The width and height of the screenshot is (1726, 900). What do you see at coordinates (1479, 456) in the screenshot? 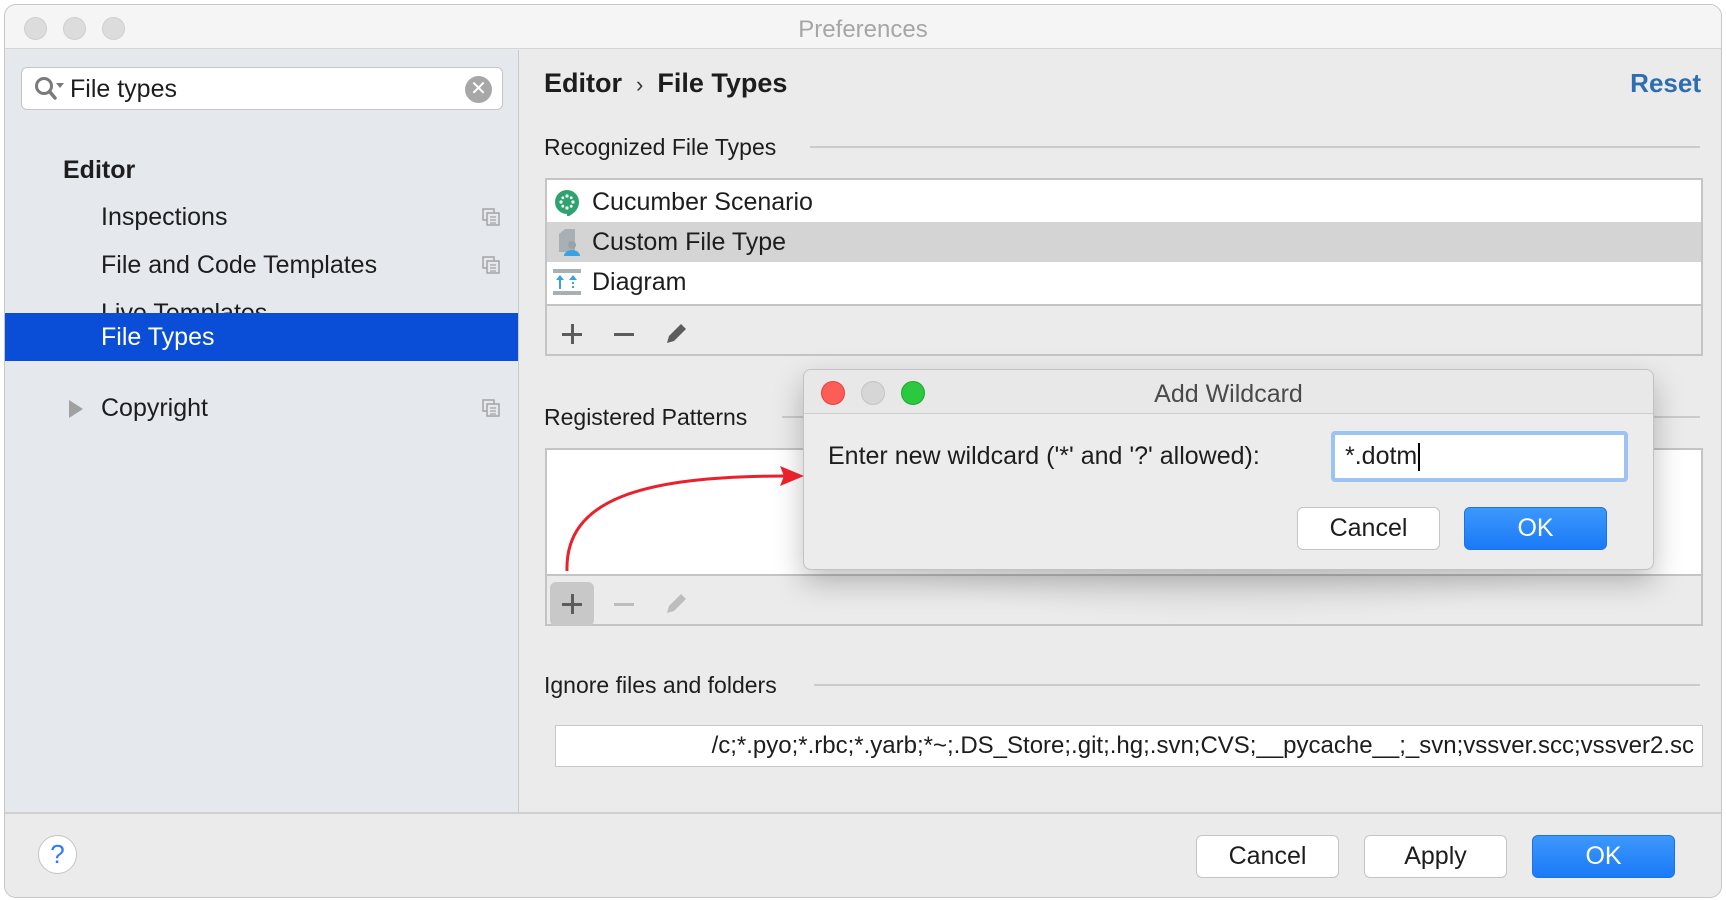
I see `wildcard-input: *.dotm` at bounding box center [1479, 456].